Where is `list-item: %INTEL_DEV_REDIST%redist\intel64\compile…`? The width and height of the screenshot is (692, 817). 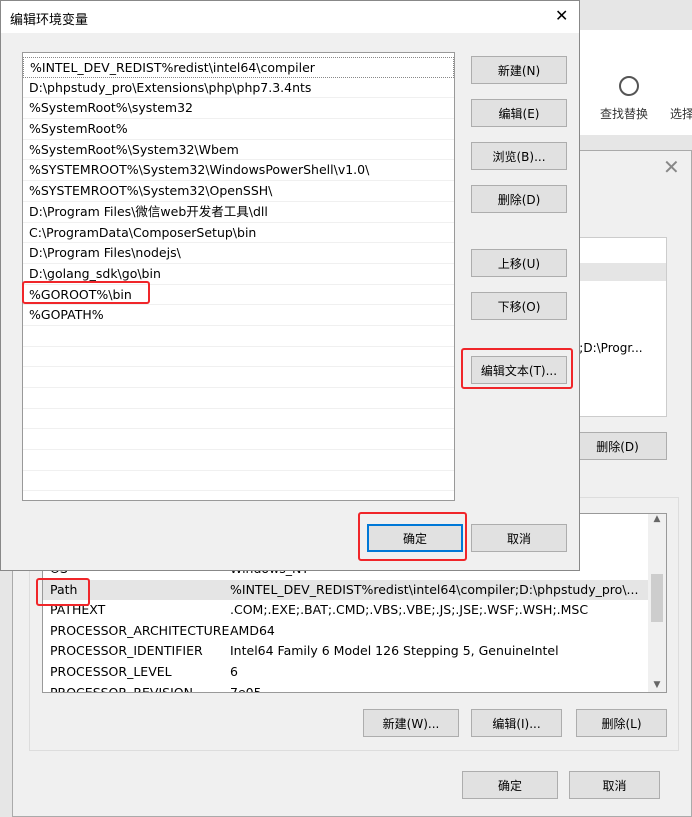
list-item: %INTEL_DEV_REDIST%redist\intel64\compile… is located at coordinates (238, 67).